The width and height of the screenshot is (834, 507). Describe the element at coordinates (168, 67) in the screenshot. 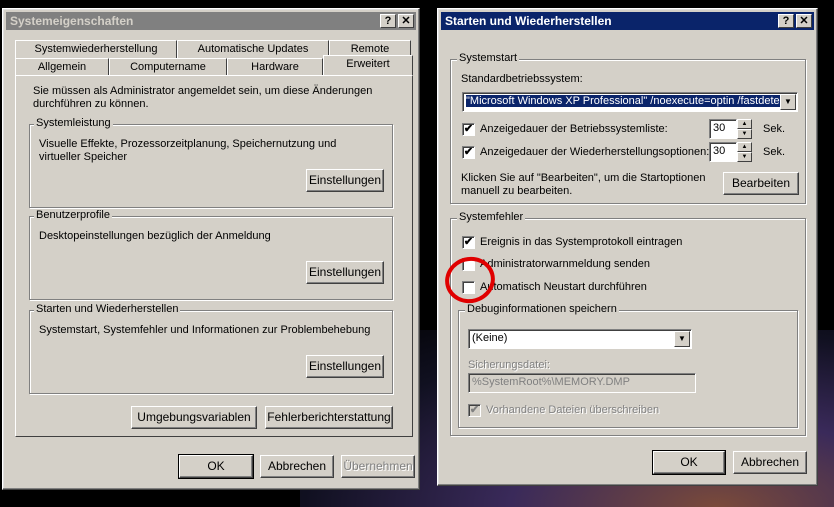

I see `tab-computername: Computername` at that location.